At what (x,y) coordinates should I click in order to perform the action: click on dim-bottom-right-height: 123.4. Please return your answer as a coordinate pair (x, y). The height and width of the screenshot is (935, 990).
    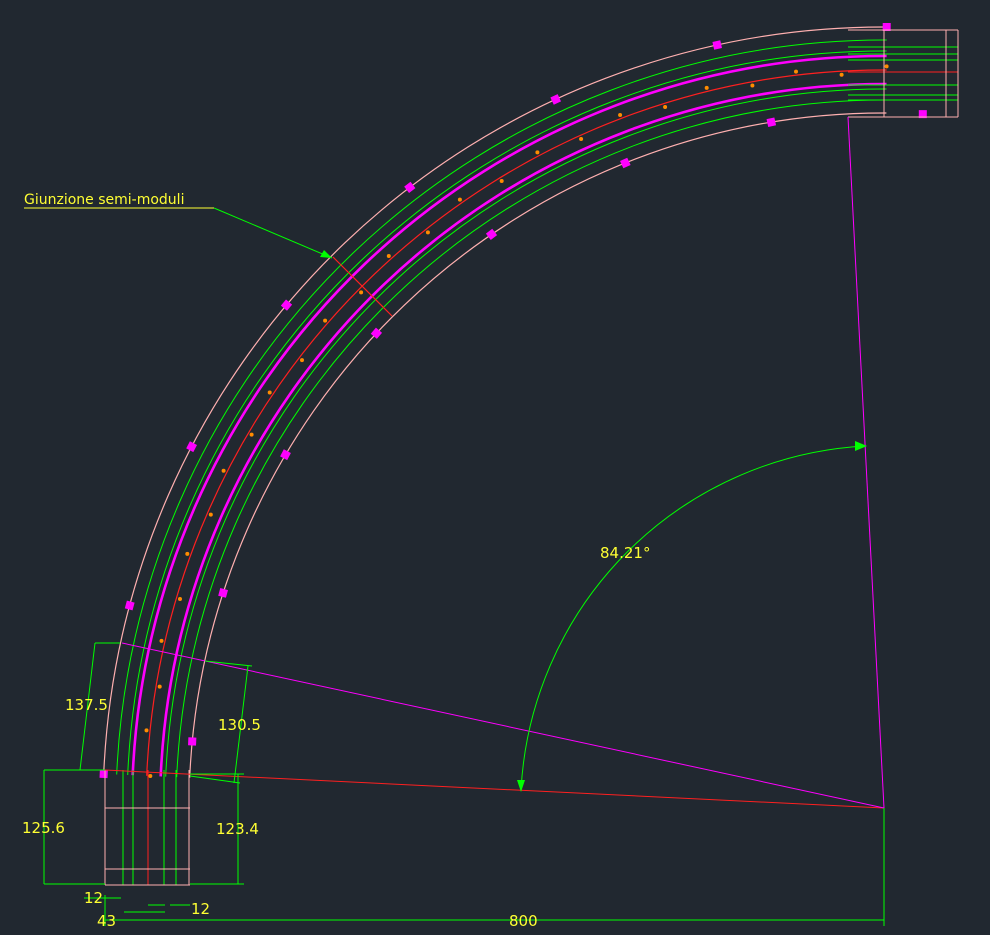
    Looking at the image, I should click on (237, 829).